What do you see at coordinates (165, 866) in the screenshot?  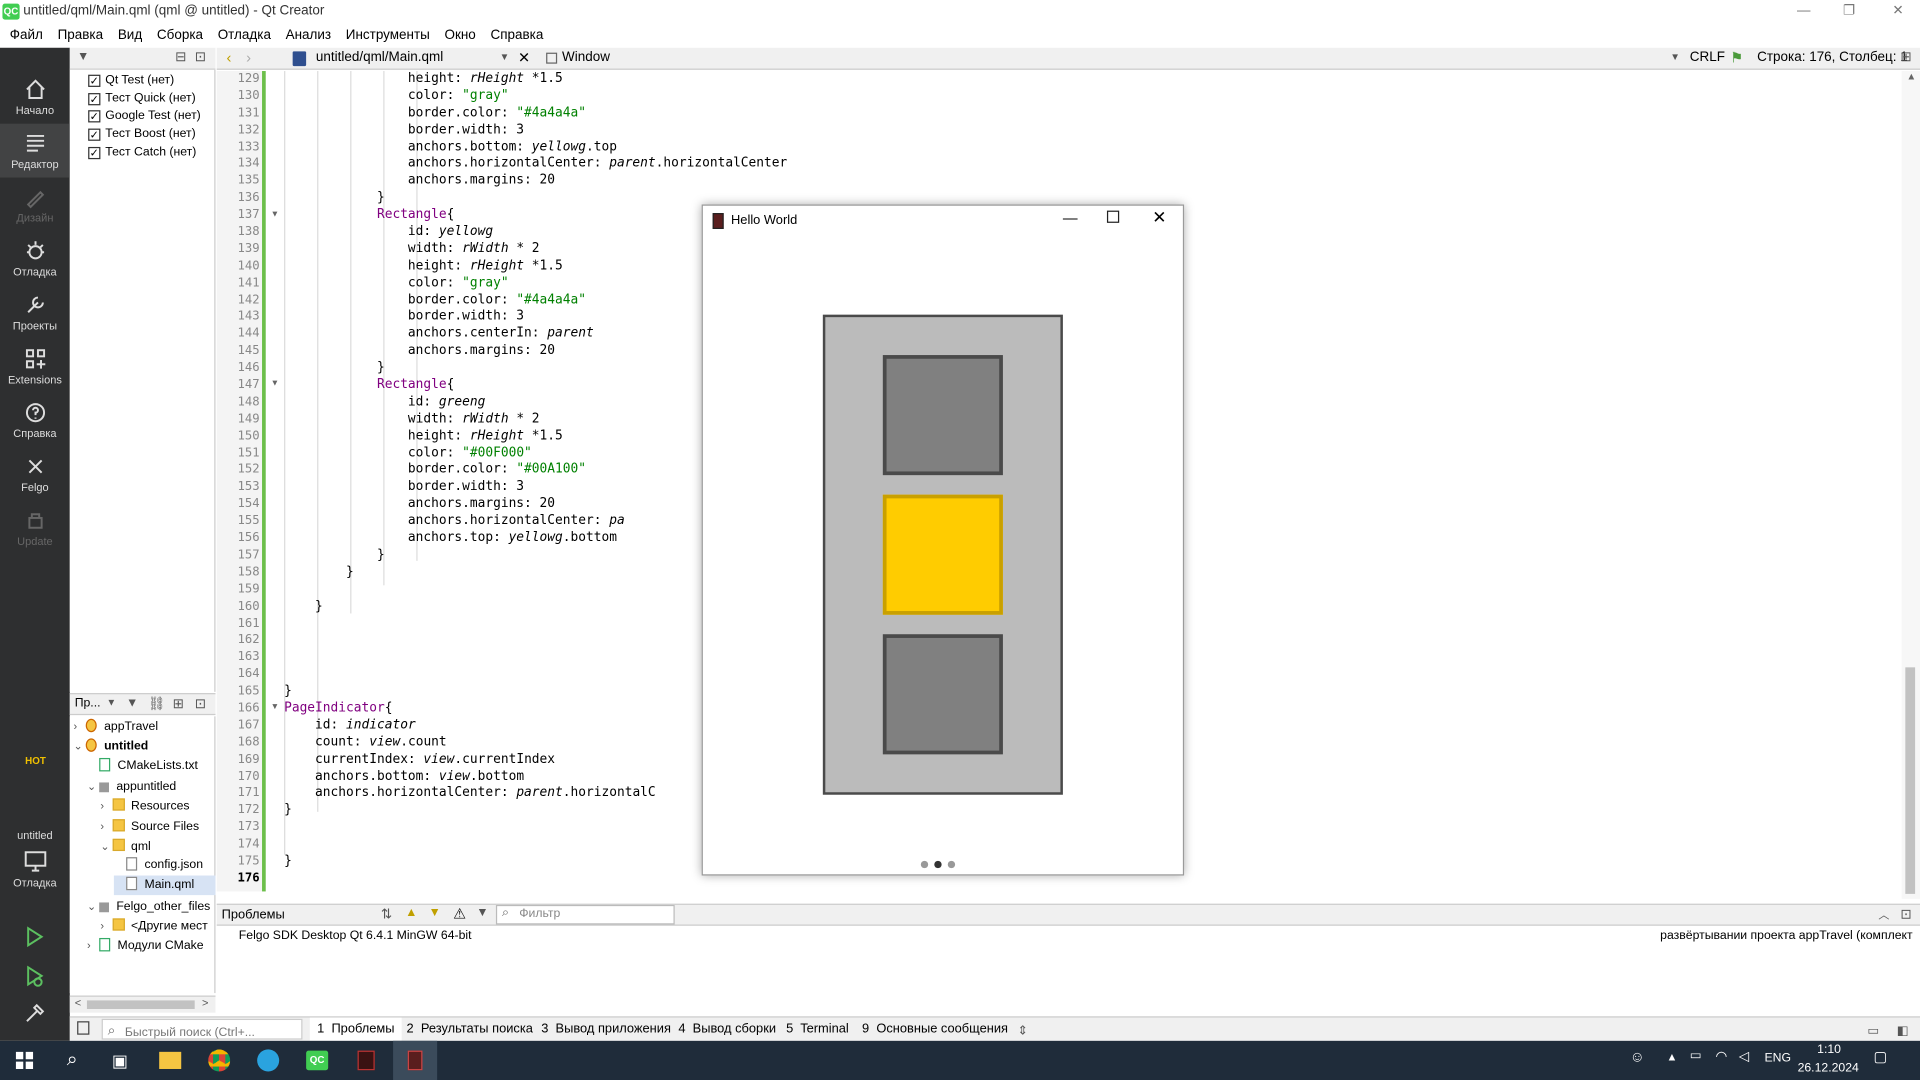 I see `tree-item: config.json` at bounding box center [165, 866].